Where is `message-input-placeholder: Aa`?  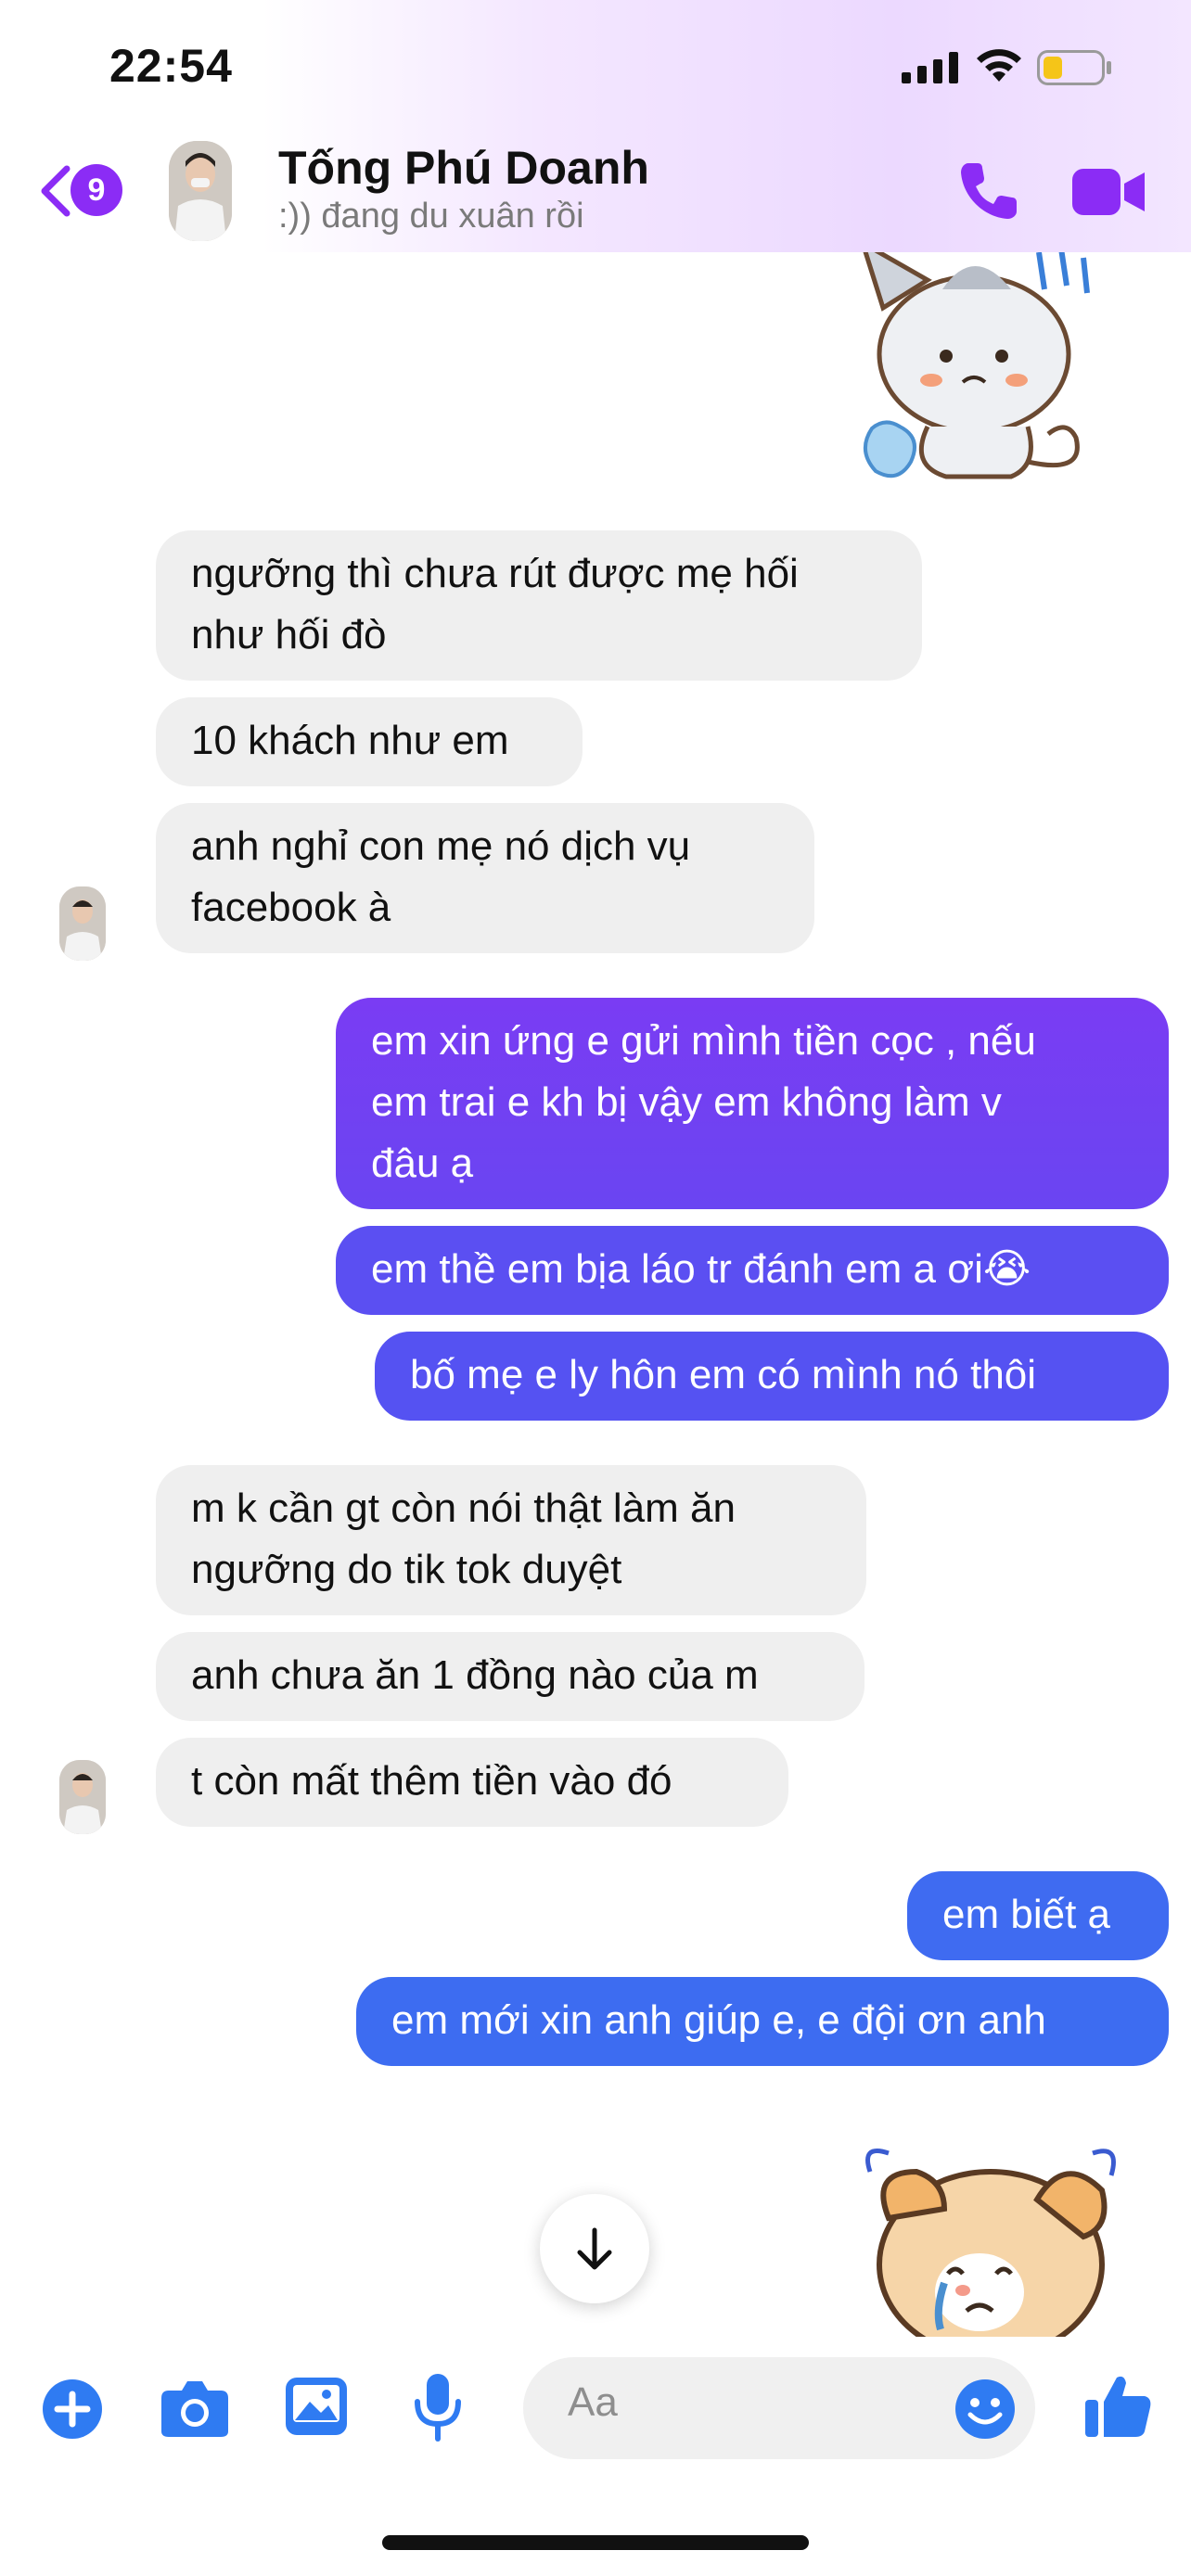 message-input-placeholder: Aa is located at coordinates (593, 2402).